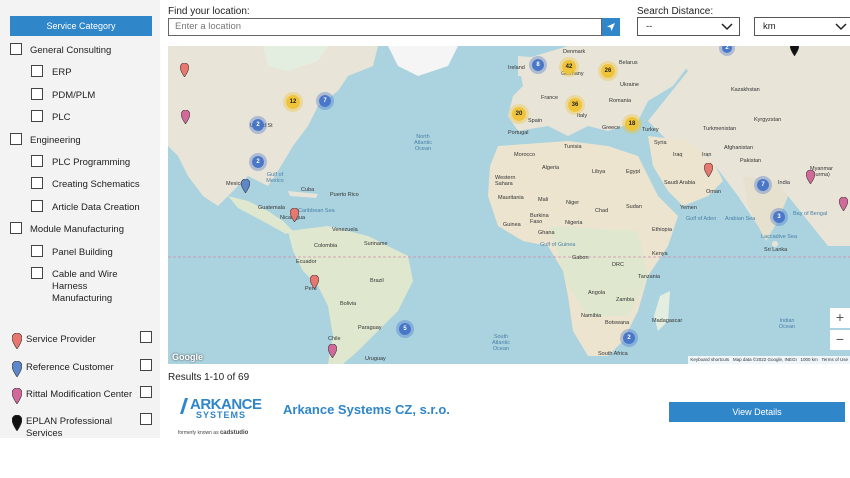 This screenshot has height=478, width=850. What do you see at coordinates (37, 71) in the screenshot?
I see `checkbox-erp` at bounding box center [37, 71].